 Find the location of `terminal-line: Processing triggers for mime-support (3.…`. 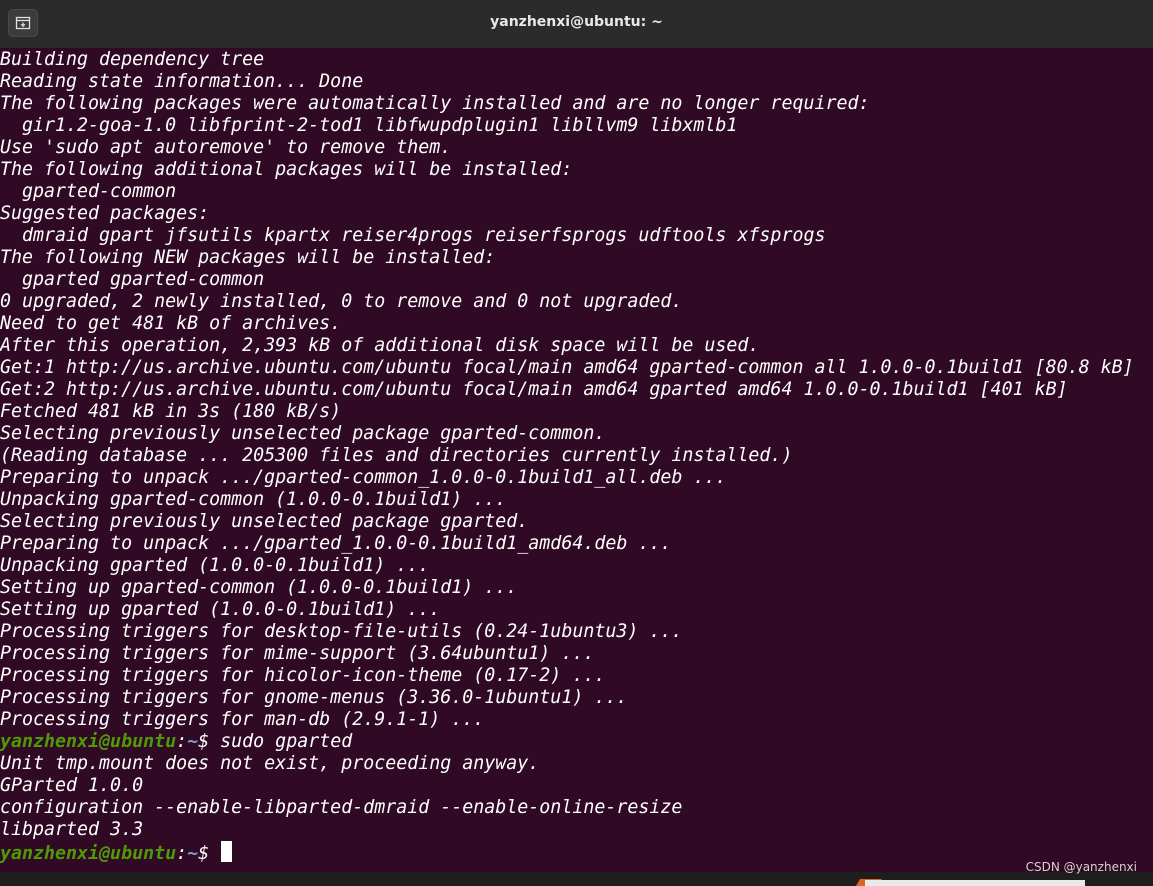

terminal-line: Processing triggers for mime-support (3.… is located at coordinates (297, 653).